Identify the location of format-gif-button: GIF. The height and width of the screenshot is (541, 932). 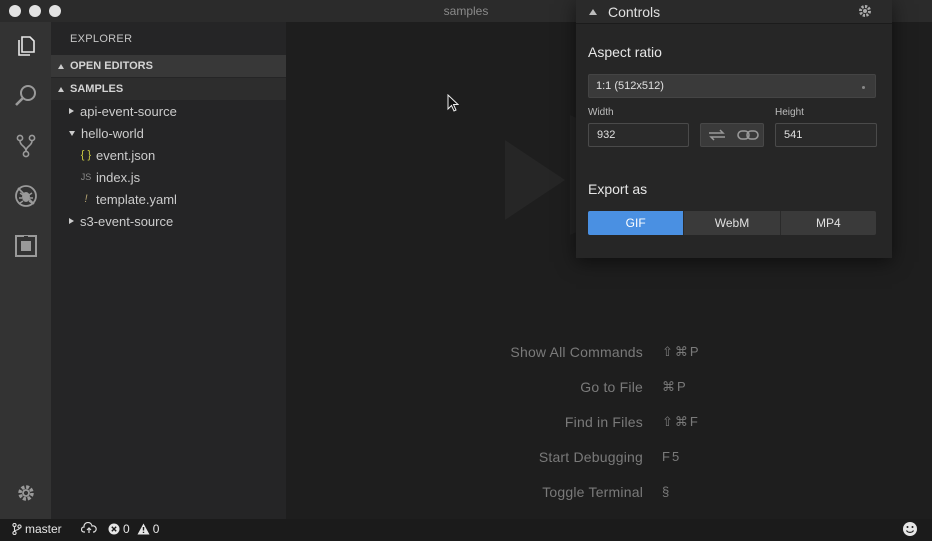
(636, 223).